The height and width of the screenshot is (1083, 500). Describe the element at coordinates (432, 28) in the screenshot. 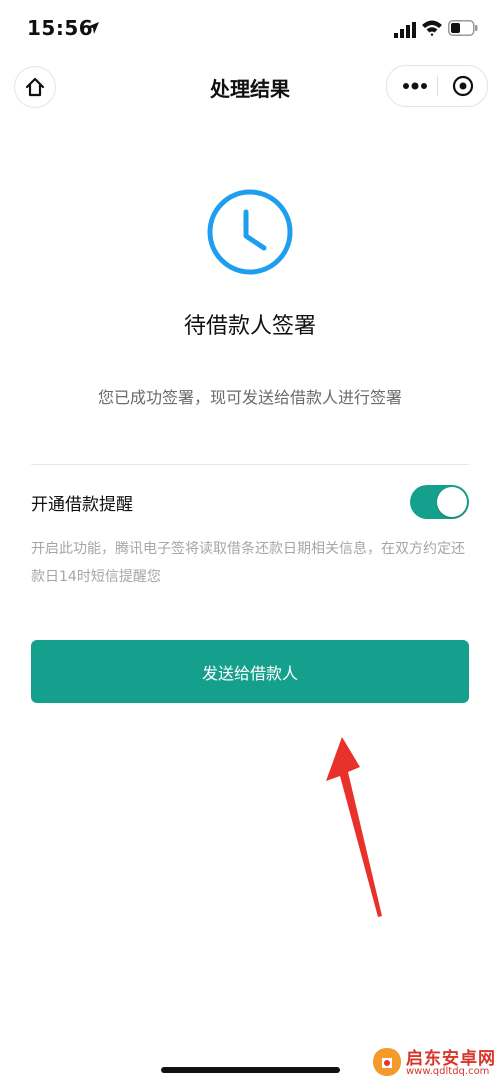

I see `wifi-icon` at that location.